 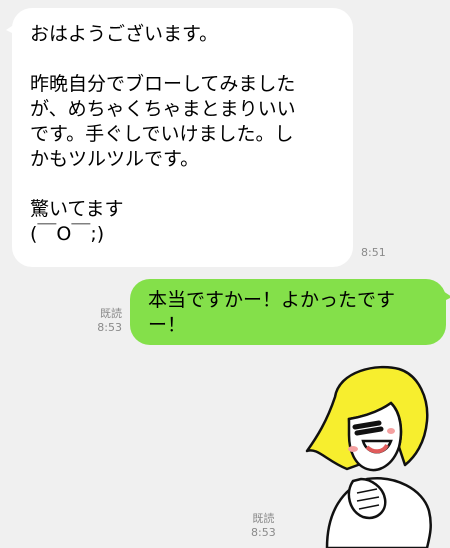 I want to click on message-line: 本当ですかー！よかったです, so click(x=272, y=300).